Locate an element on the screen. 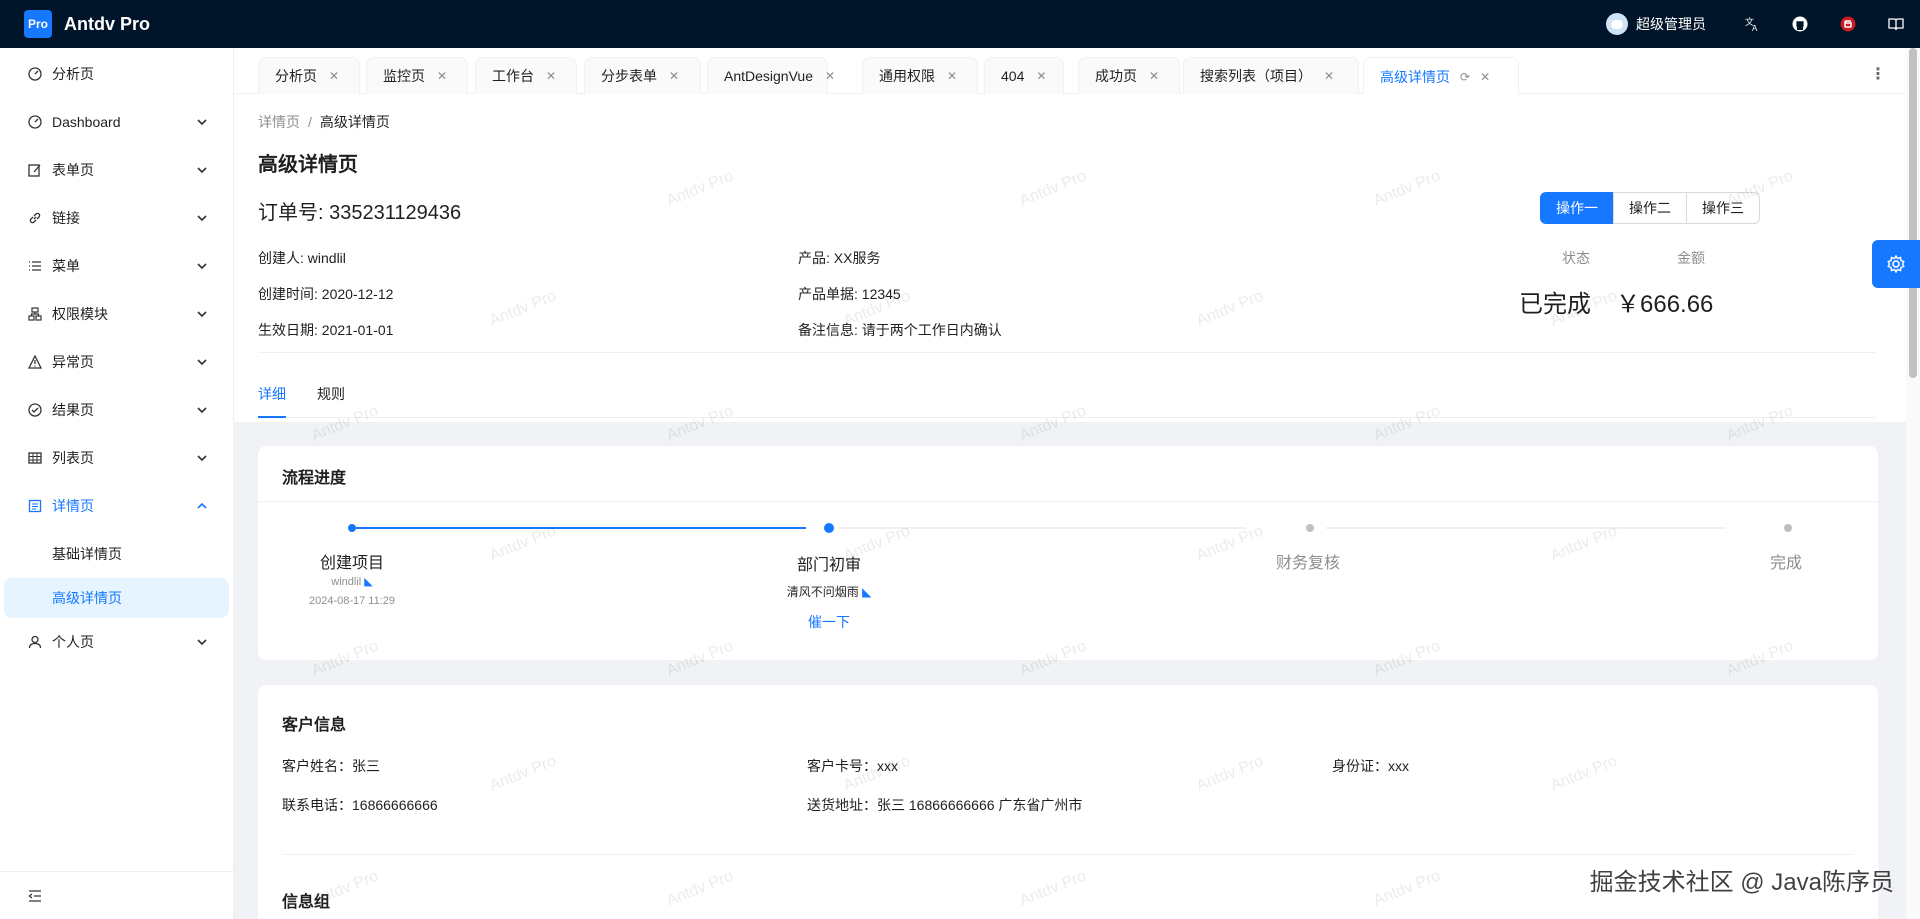  doc-icon is located at coordinates (1896, 24).